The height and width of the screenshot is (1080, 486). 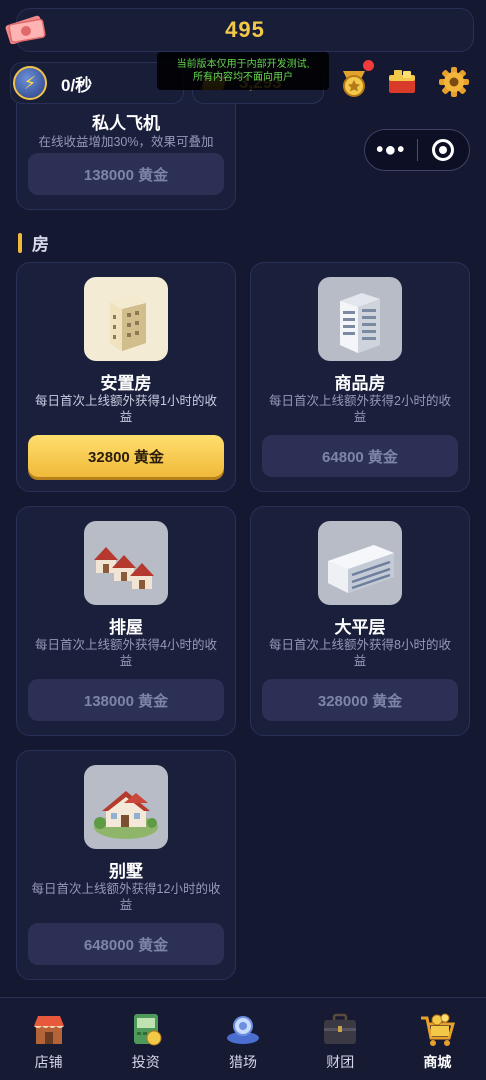 What do you see at coordinates (145, 1062) in the screenshot?
I see `nav-label: 投资` at bounding box center [145, 1062].